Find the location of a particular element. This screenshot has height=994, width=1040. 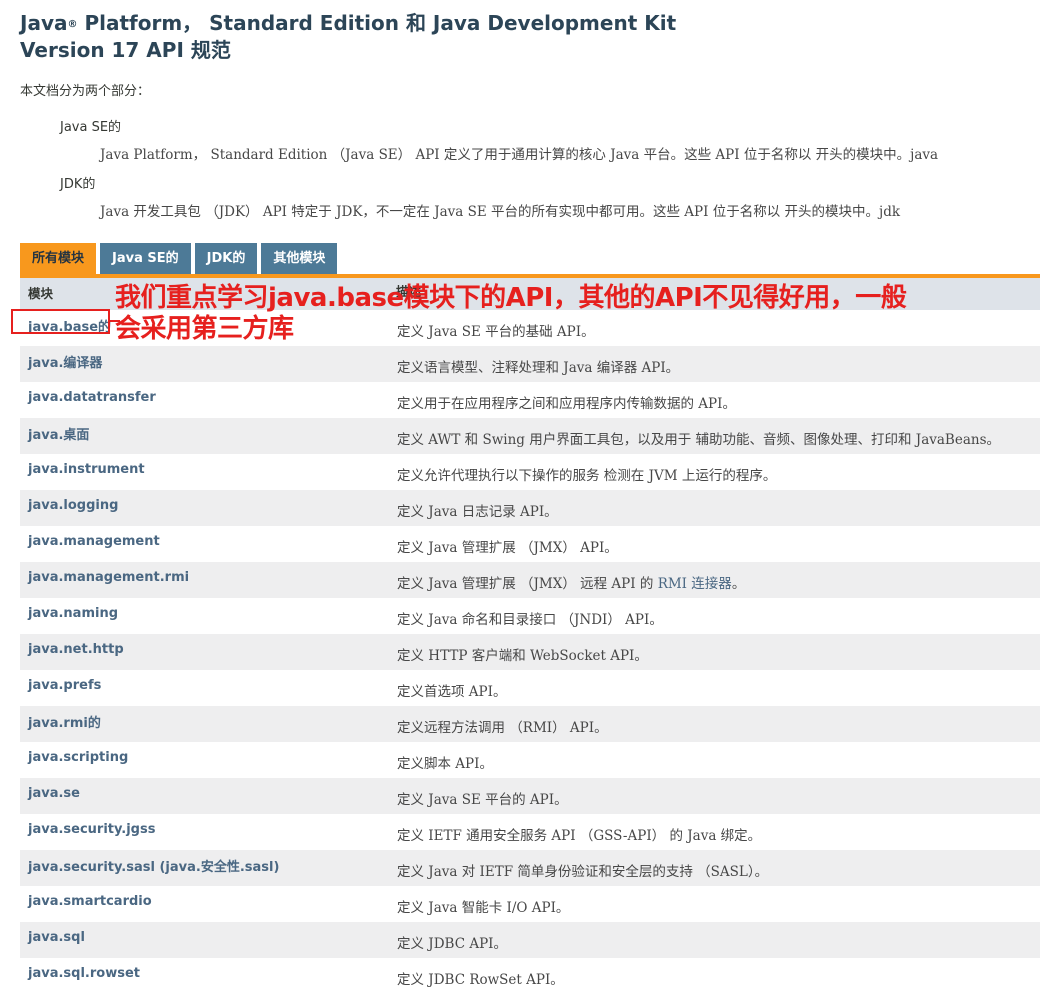

module-tabs: 所有模块 Java SE的 JDK的 其他模块 is located at coordinates (179, 258).